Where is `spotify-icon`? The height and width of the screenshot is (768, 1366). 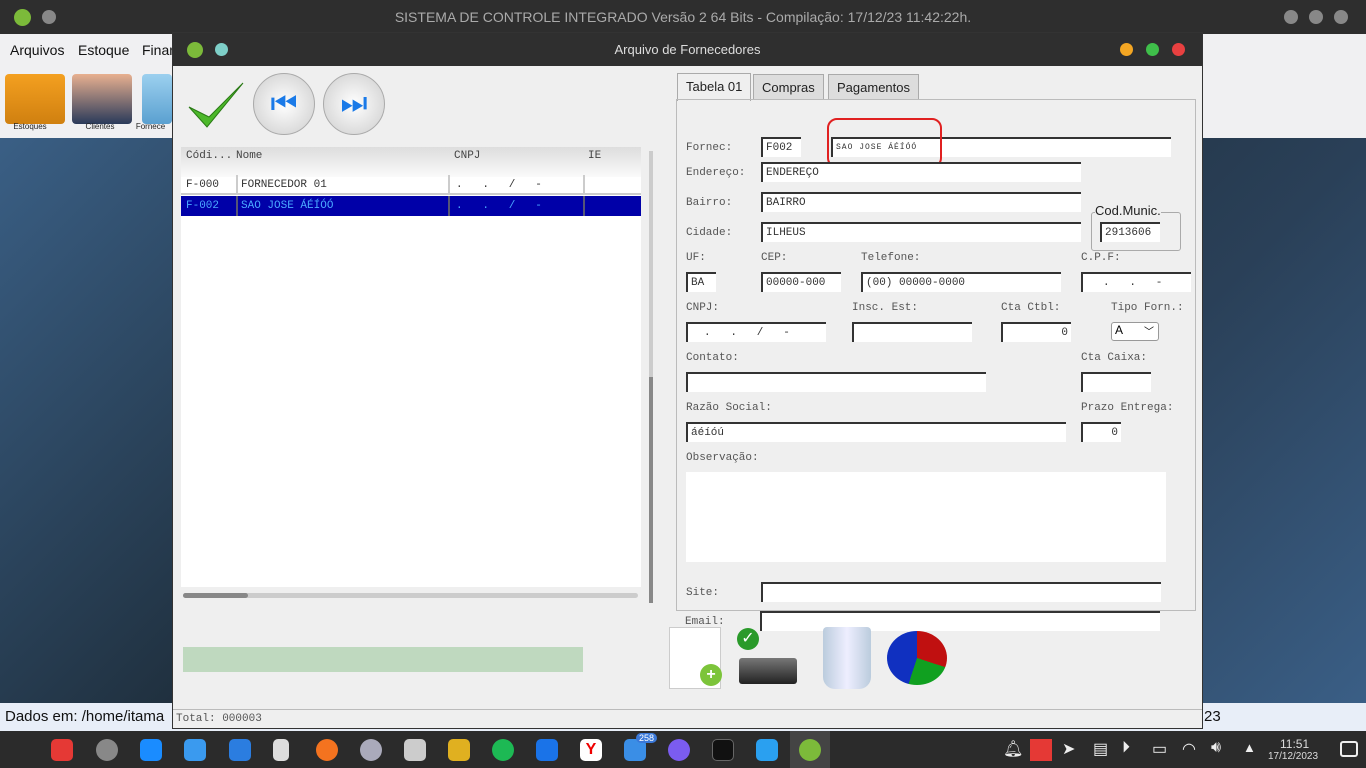
spotify-icon is located at coordinates (503, 750).